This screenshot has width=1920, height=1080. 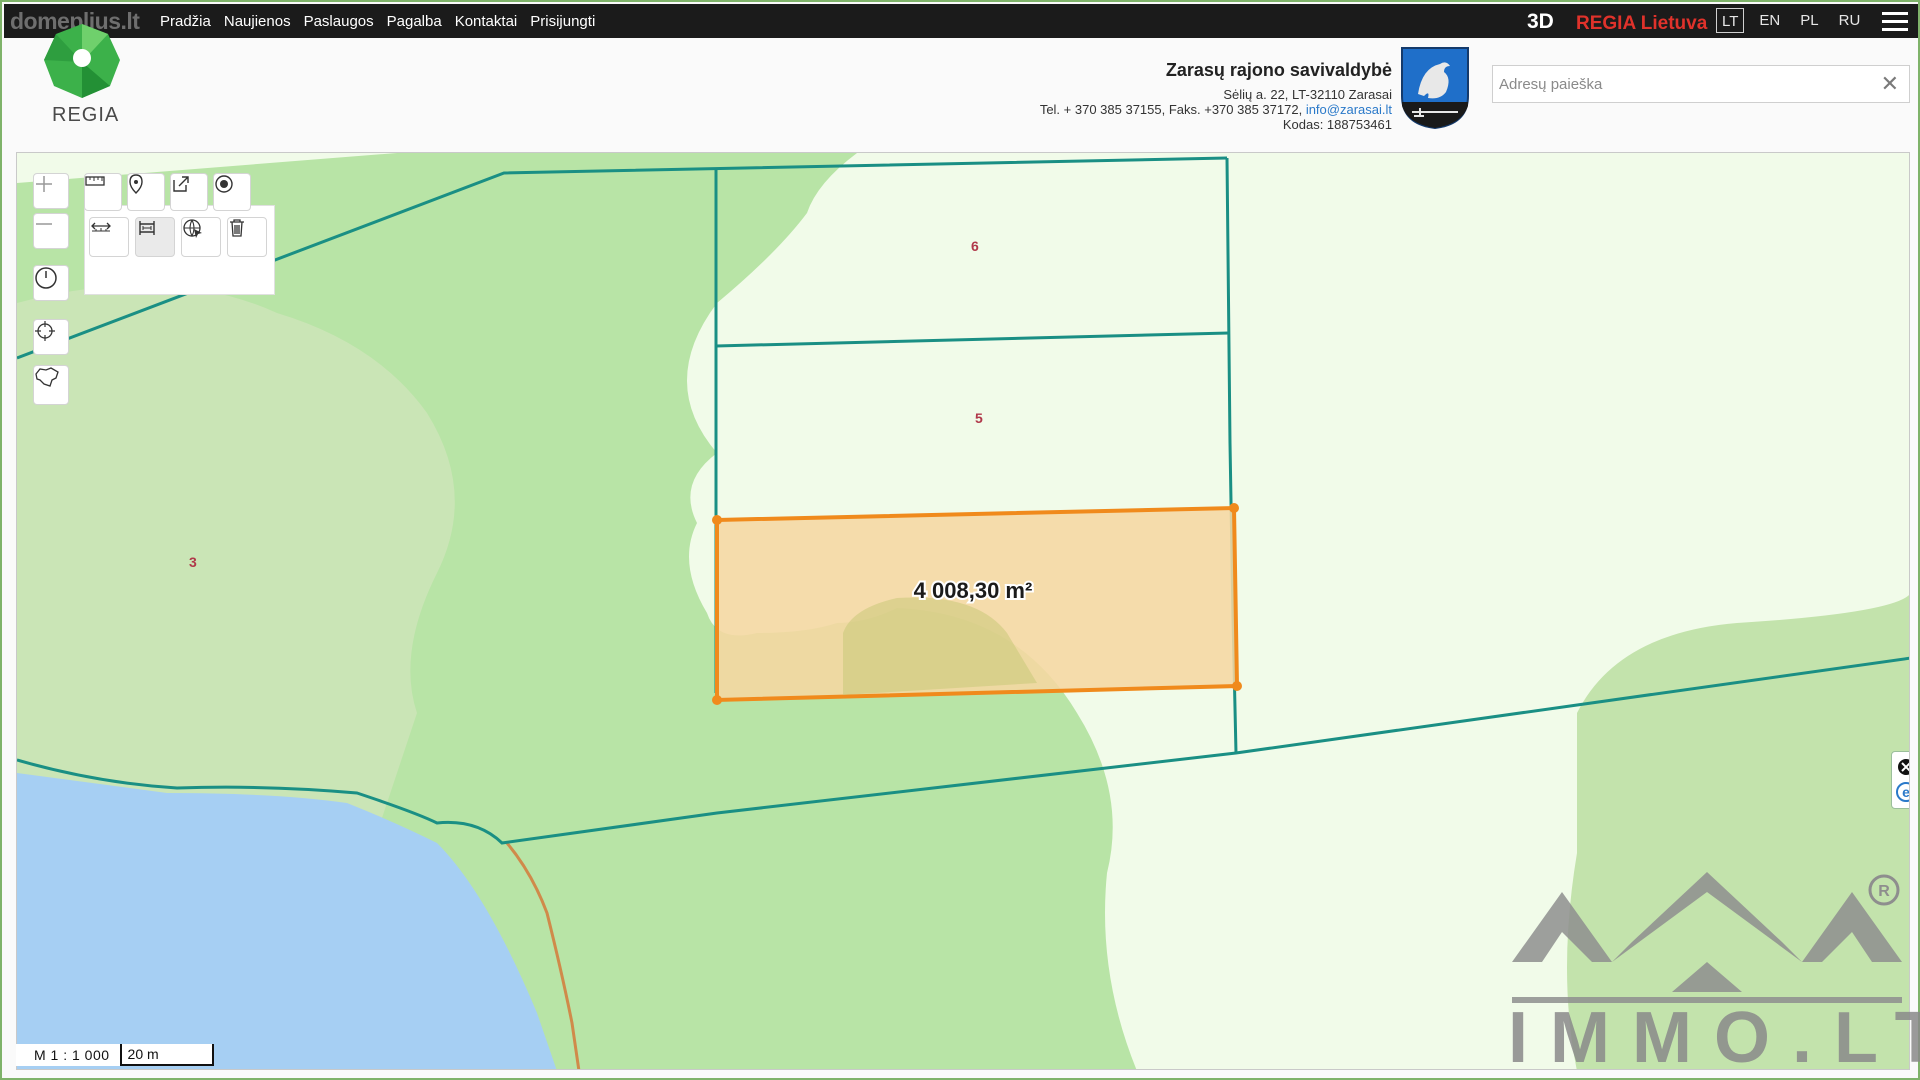 I want to click on map-scale-bar: M 1 : 1 000 20 m, so click(x=115, y=1055).